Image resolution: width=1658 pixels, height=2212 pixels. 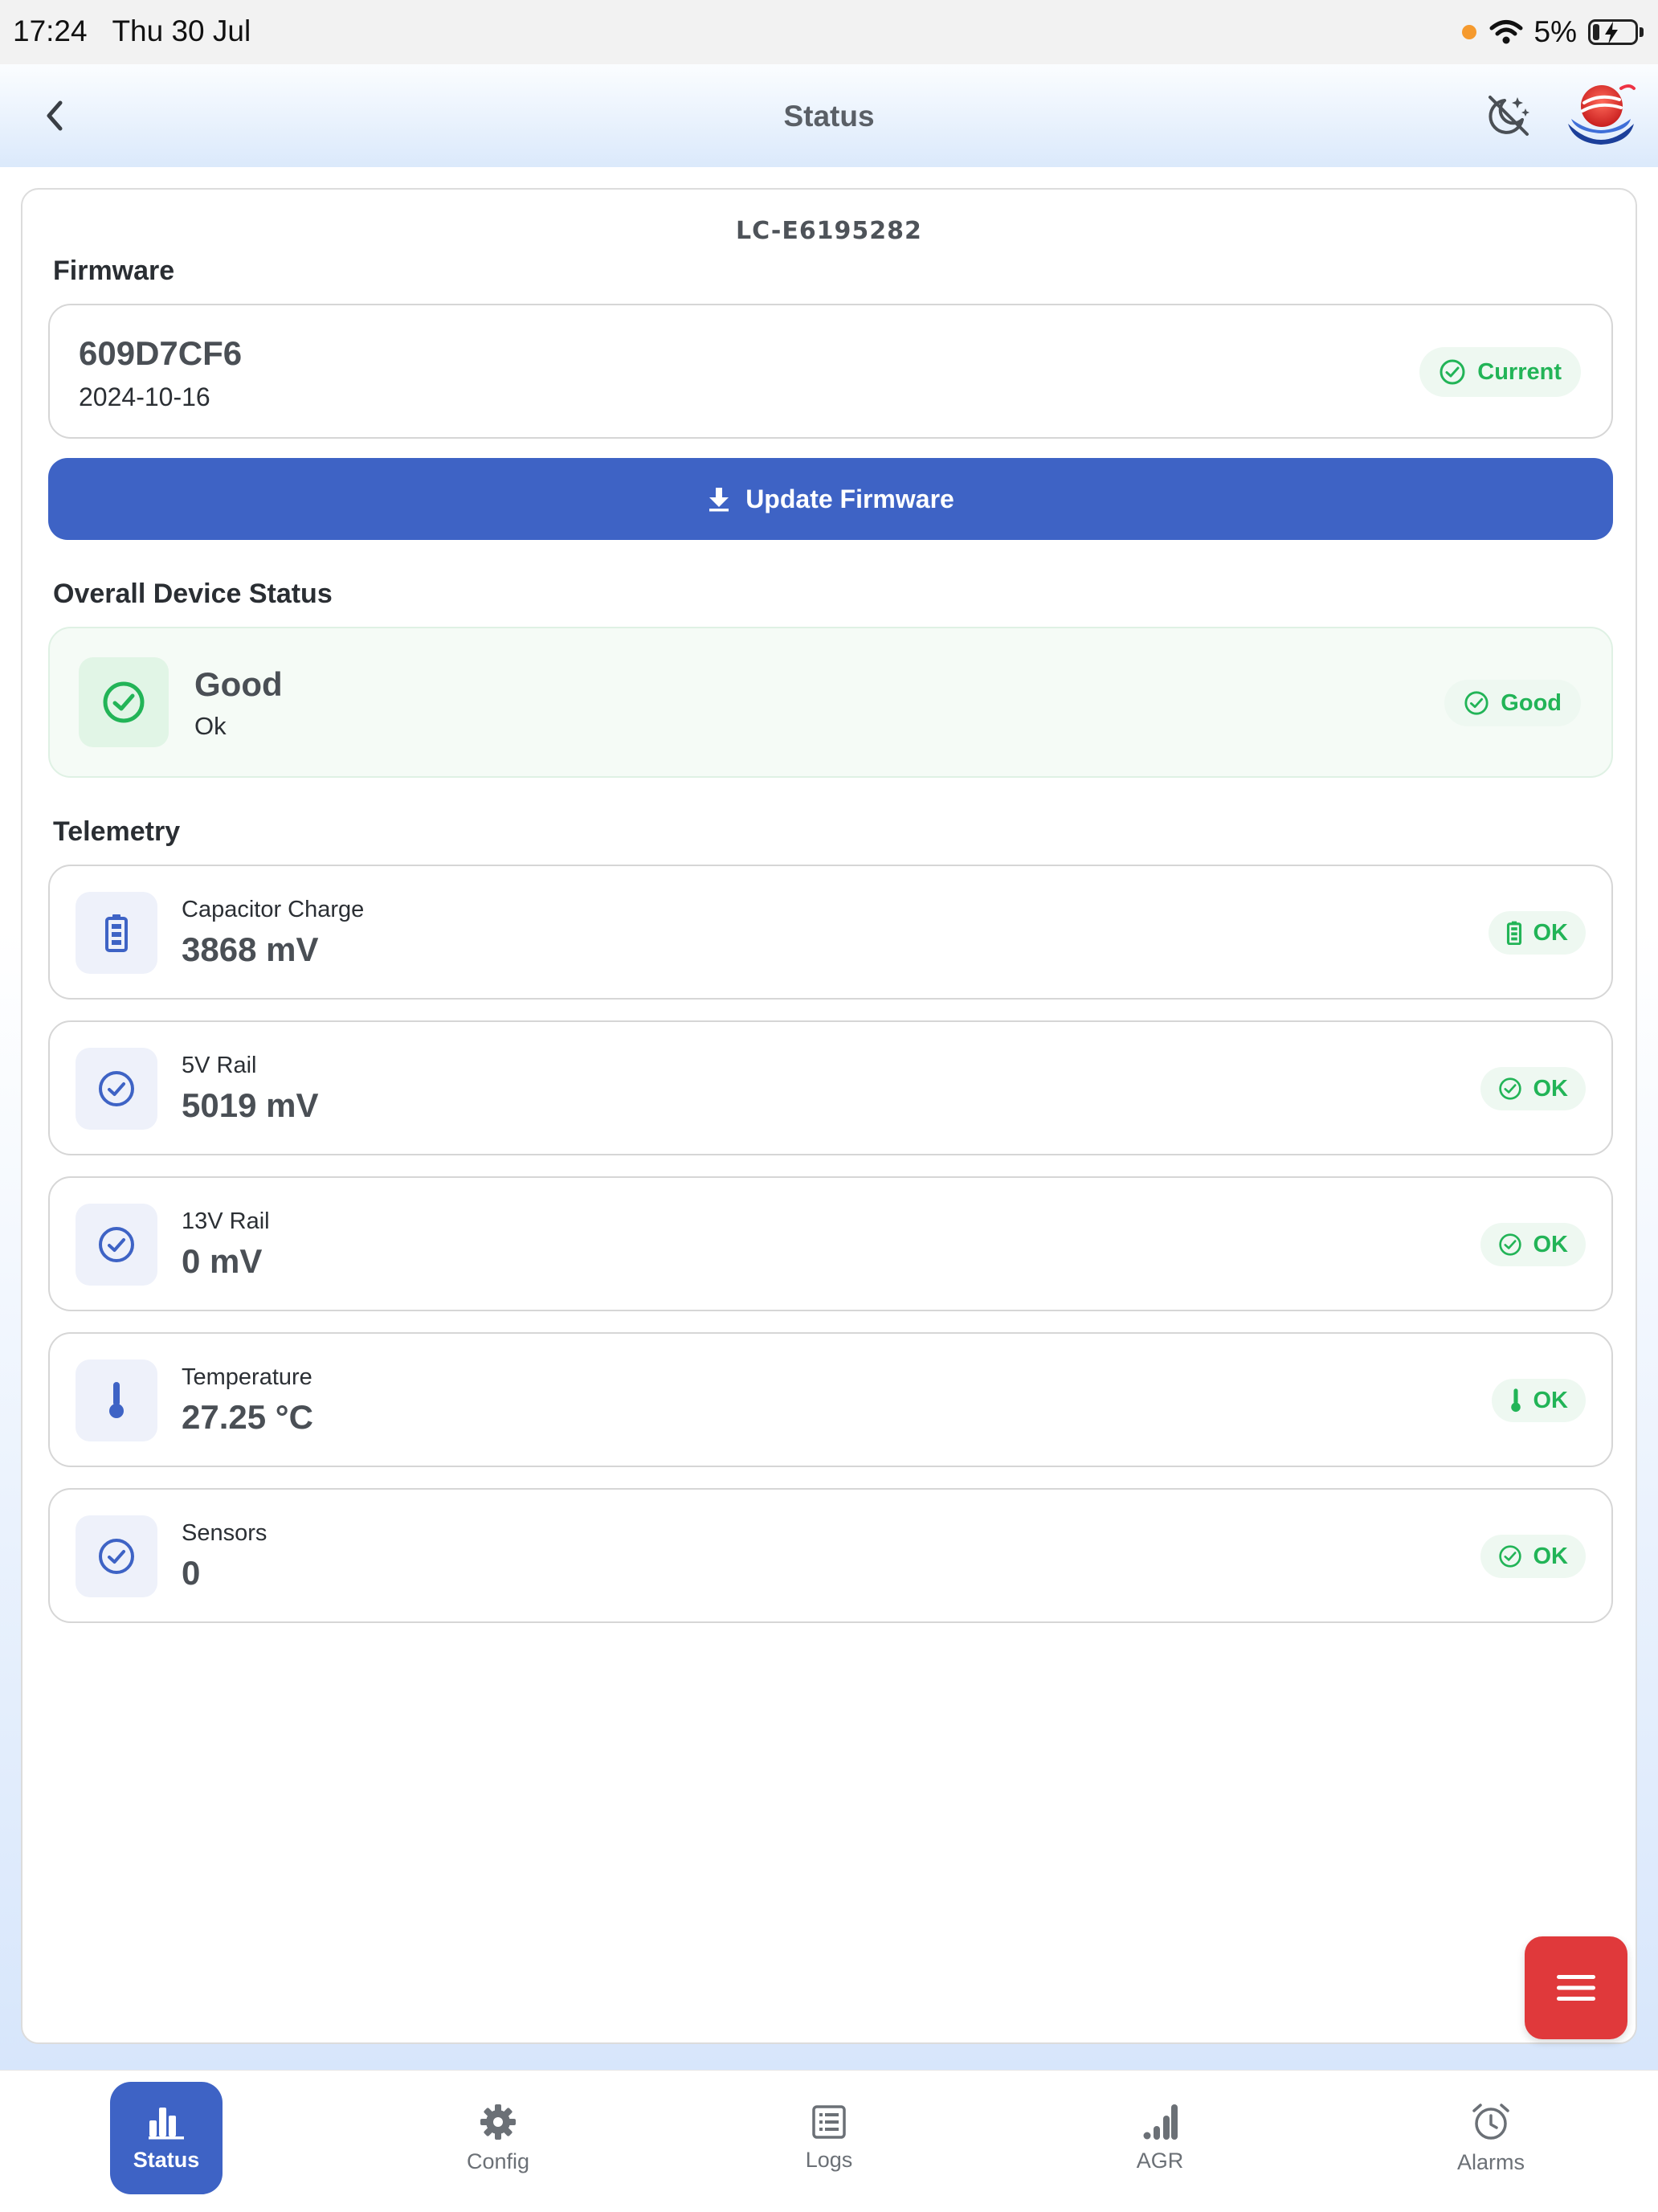 I want to click on theme-off-icon, so click(x=1509, y=116).